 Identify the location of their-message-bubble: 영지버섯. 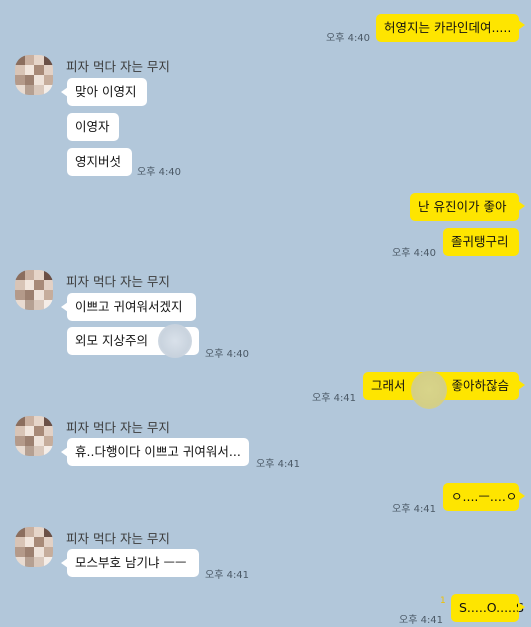
(99, 162).